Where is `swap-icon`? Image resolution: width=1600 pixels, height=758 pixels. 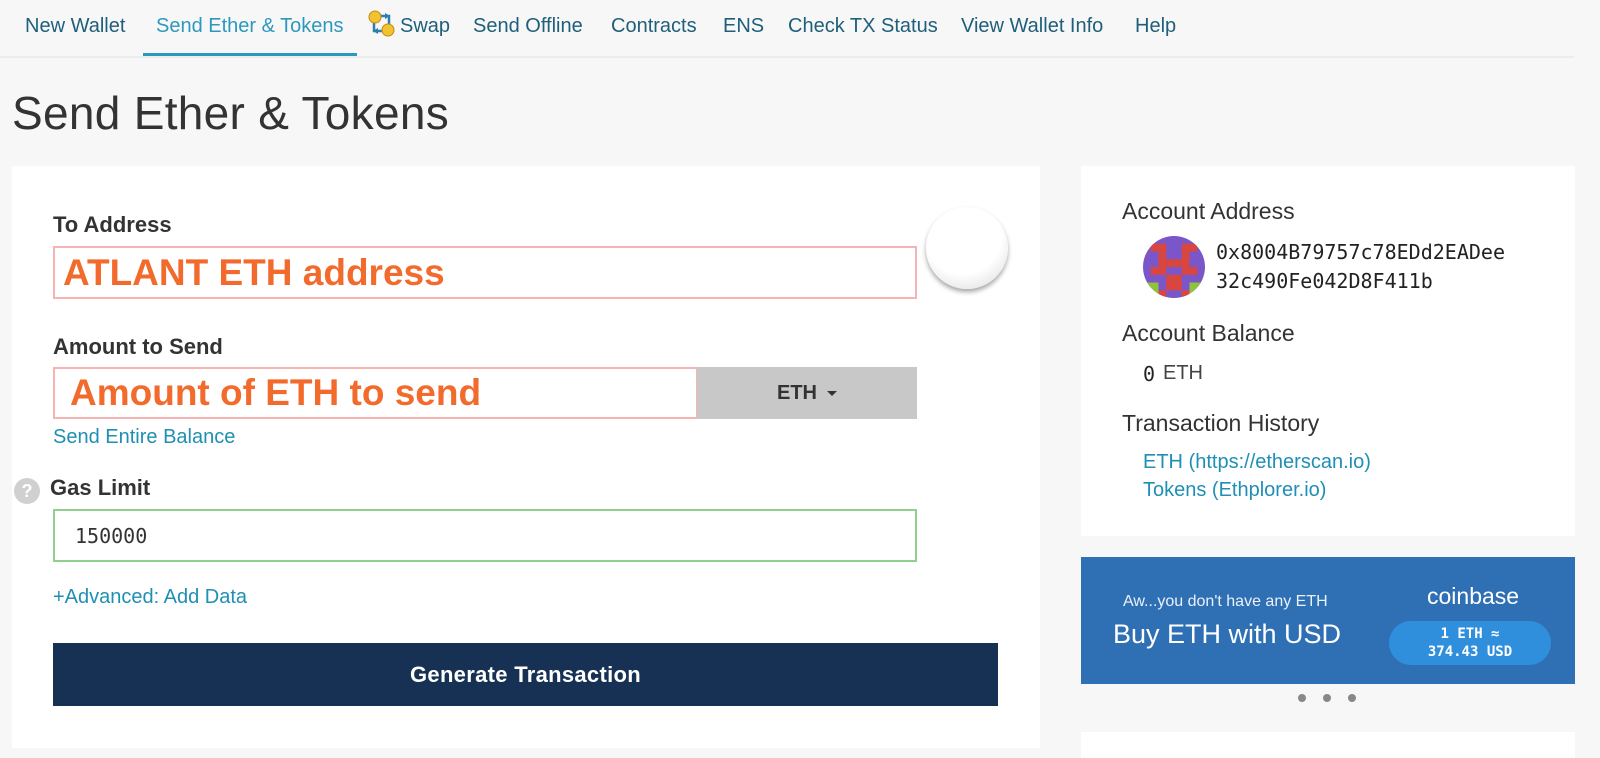 swap-icon is located at coordinates (381, 21).